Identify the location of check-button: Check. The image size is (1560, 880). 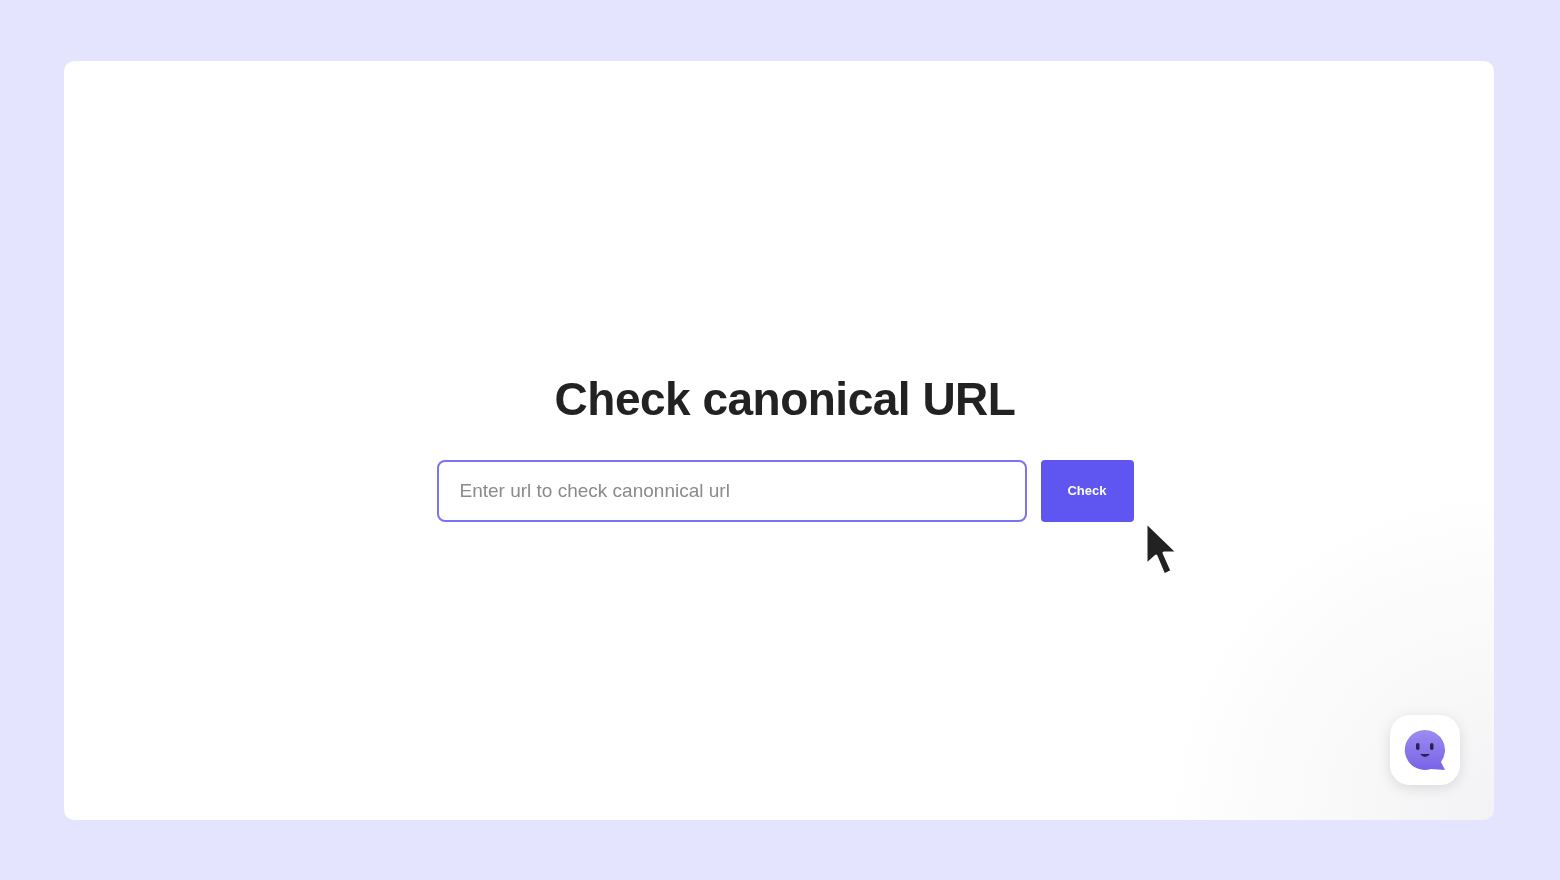
(1087, 490).